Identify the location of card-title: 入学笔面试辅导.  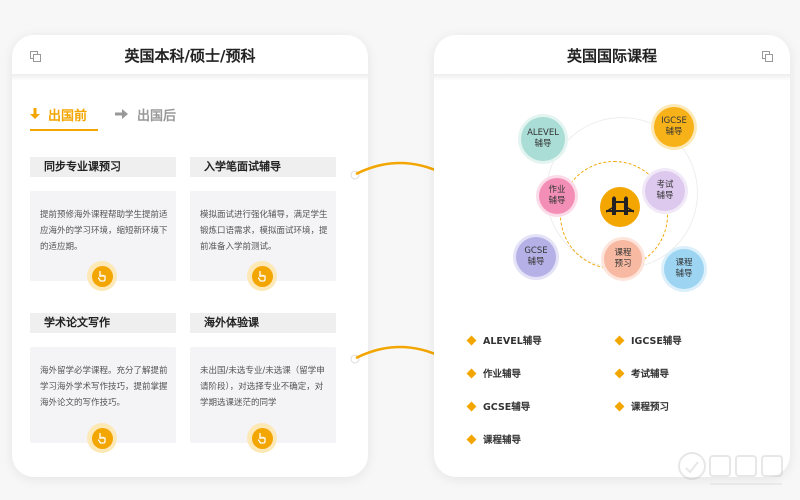
(263, 167).